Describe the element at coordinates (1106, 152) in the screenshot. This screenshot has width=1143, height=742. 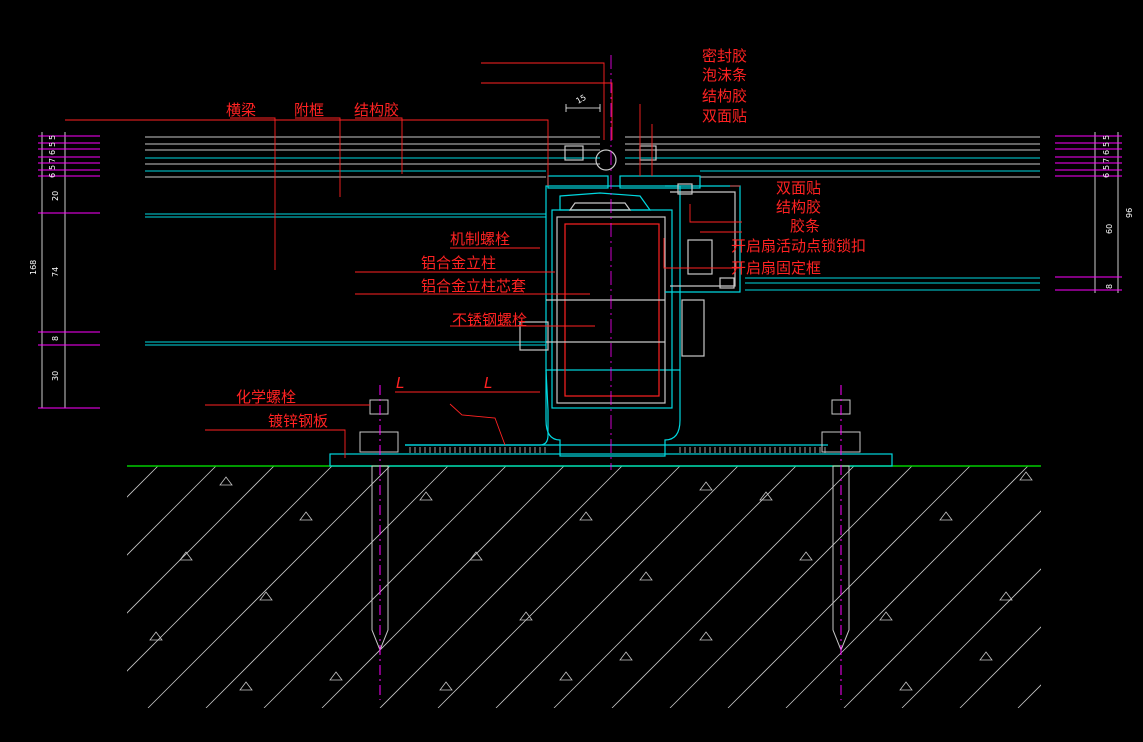
I see `dim-right-3: 6` at that location.